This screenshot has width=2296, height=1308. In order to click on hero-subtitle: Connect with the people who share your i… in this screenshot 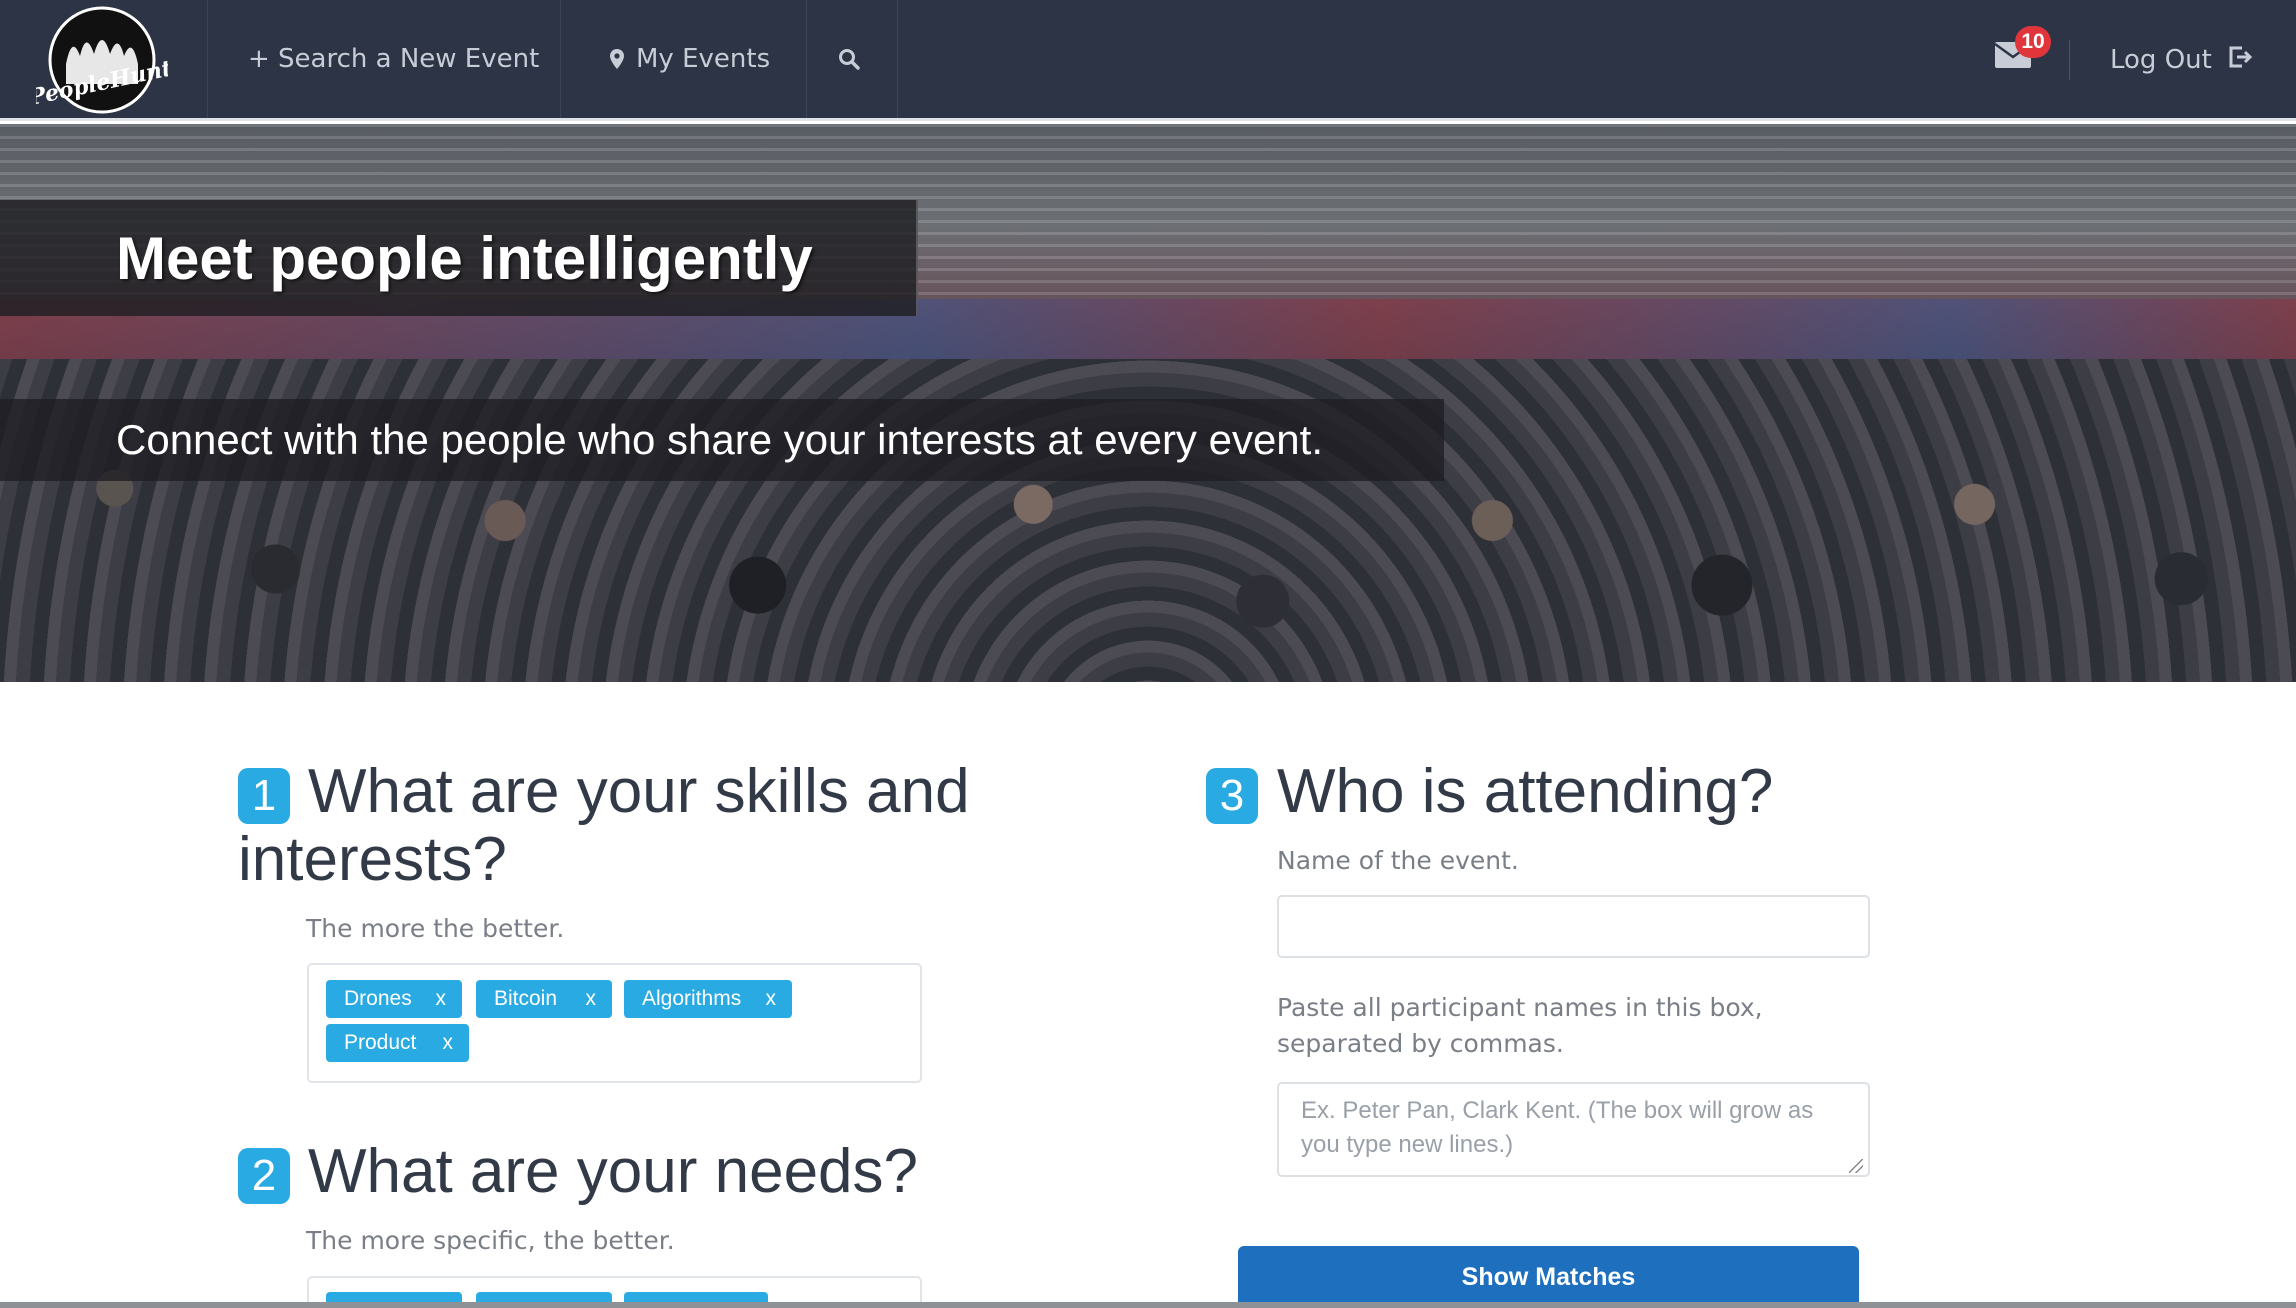, I will do `click(720, 439)`.